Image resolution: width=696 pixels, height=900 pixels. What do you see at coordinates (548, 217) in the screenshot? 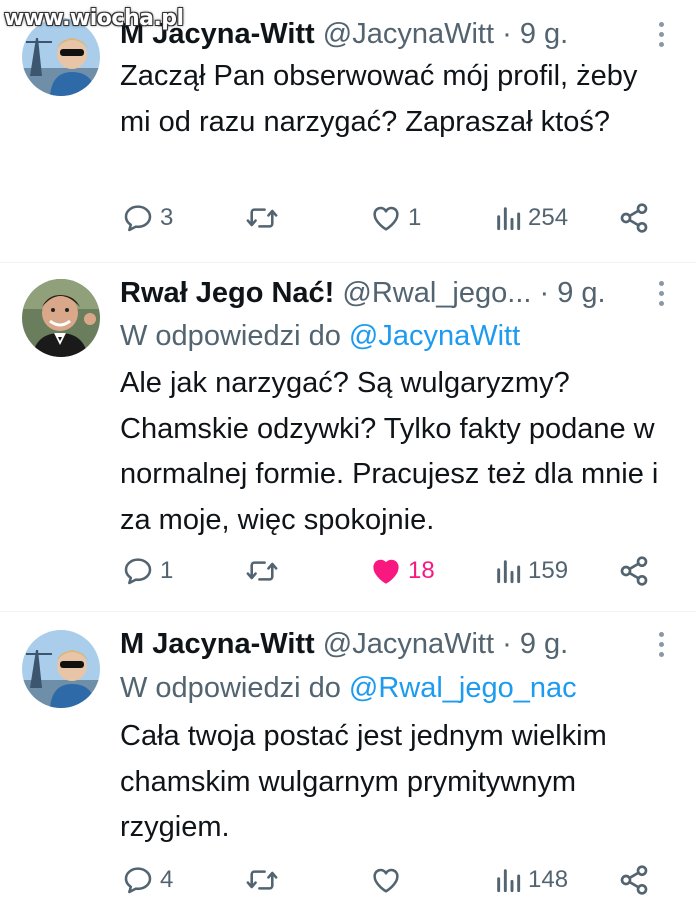
I see `views-count: 254` at bounding box center [548, 217].